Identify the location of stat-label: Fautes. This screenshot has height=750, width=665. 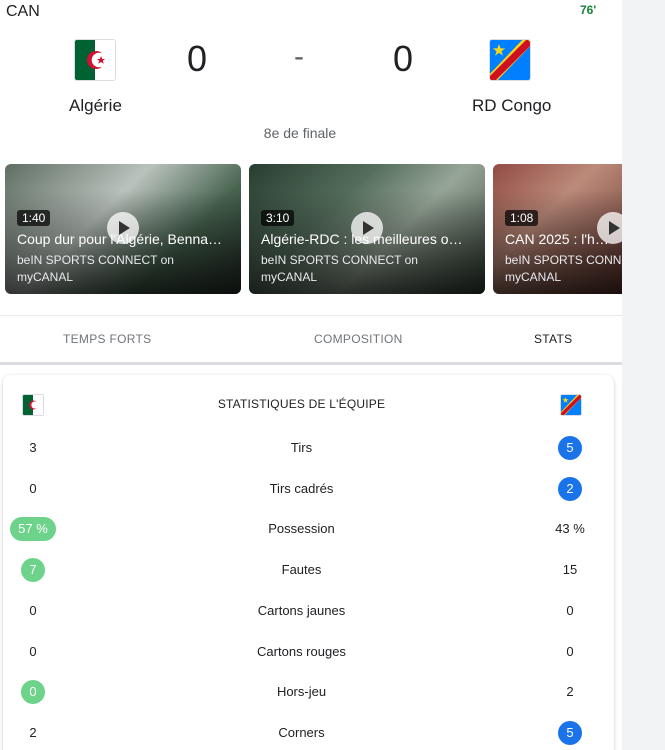
(301, 569).